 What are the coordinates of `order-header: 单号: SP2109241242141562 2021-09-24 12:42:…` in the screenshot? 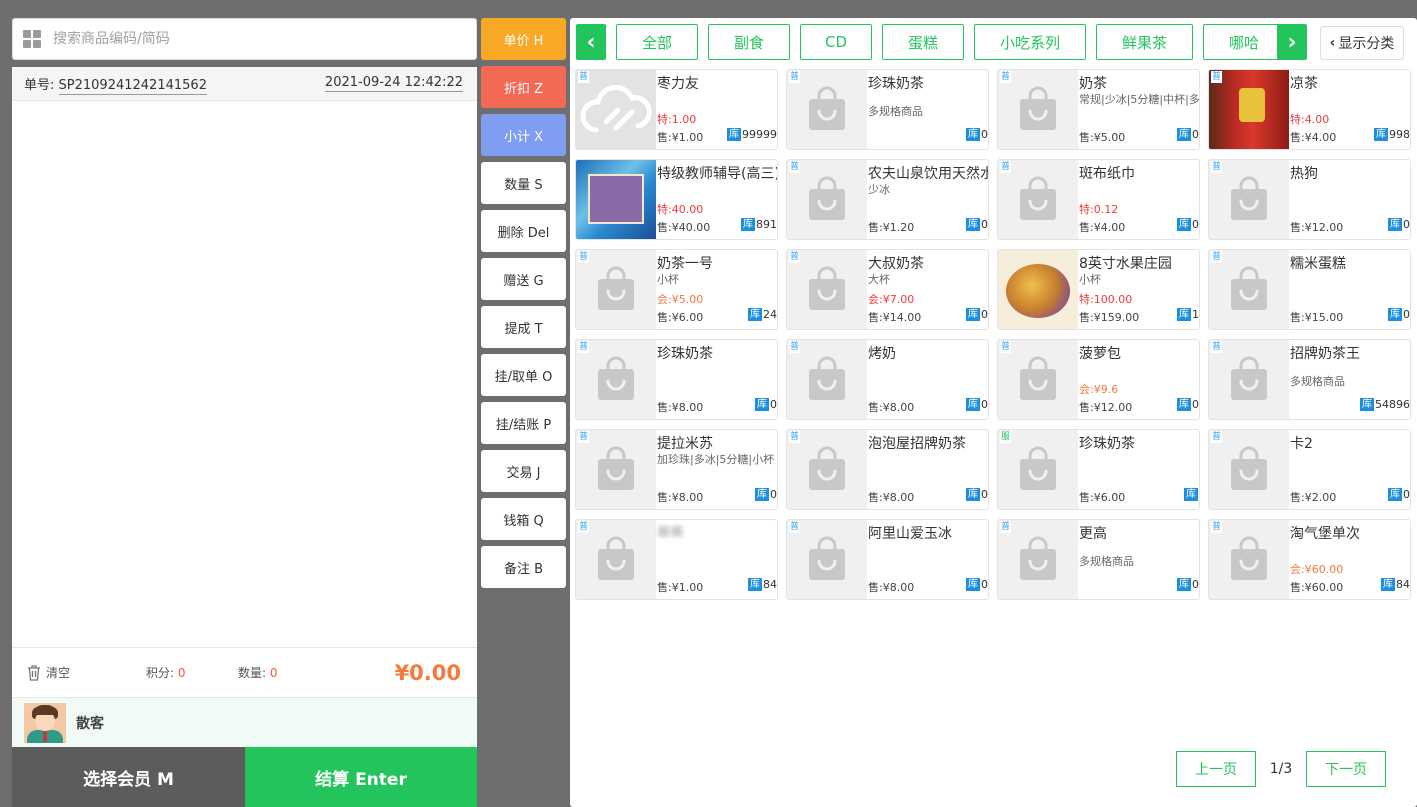 It's located at (244, 84).